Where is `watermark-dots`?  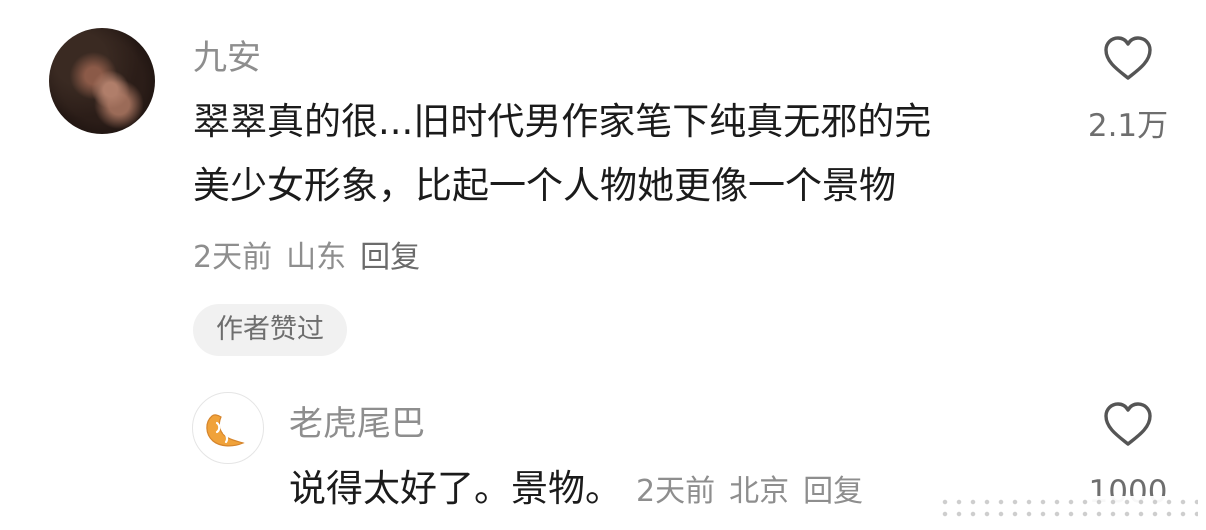 watermark-dots is located at coordinates (1068, 508).